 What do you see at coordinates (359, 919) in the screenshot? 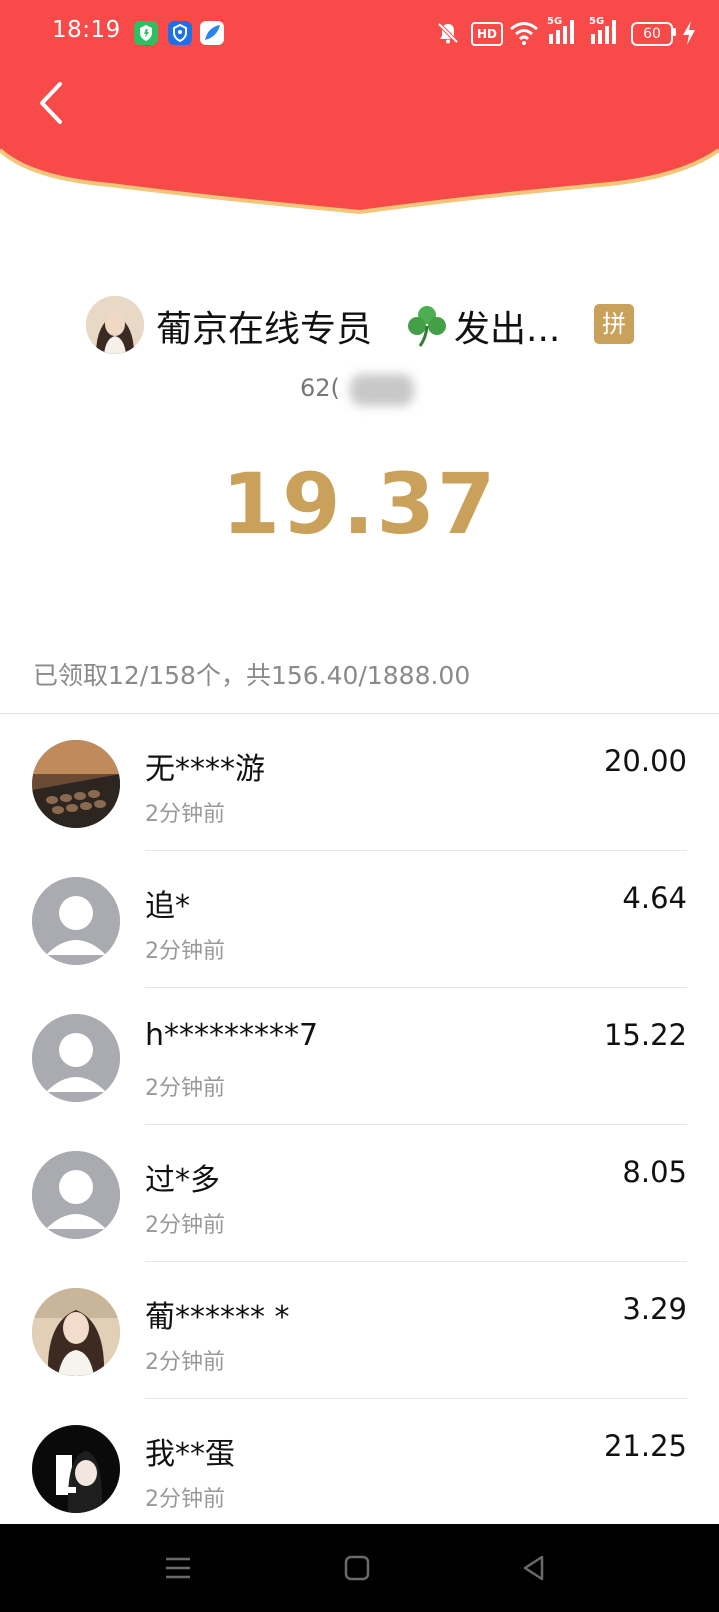
I see `list-item: 追* 2分钟前 4.64` at bounding box center [359, 919].